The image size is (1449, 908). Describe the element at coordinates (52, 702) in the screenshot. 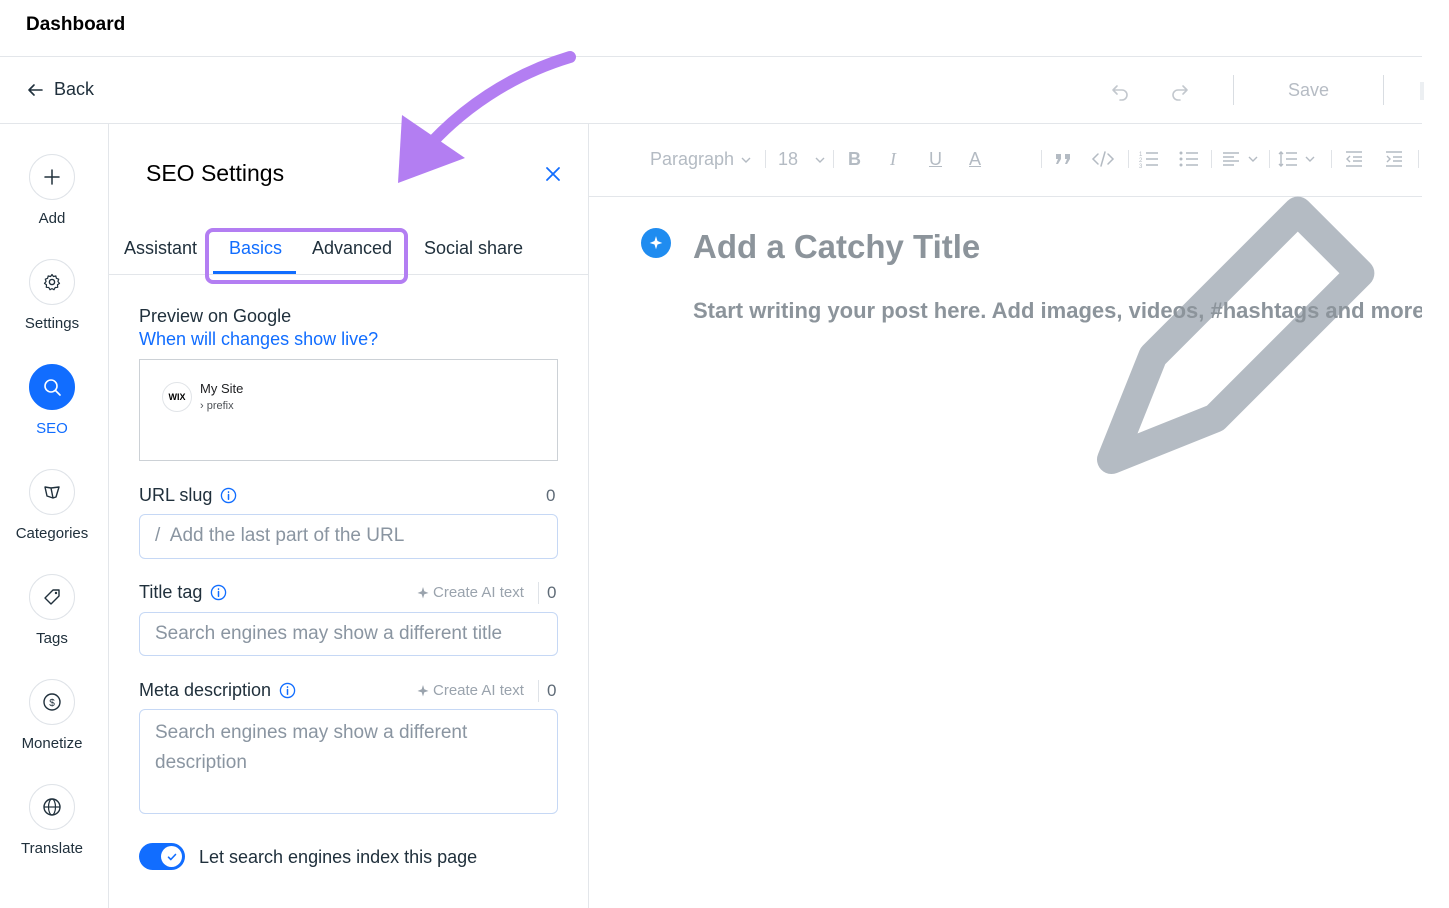

I see `monetize-button: $` at that location.